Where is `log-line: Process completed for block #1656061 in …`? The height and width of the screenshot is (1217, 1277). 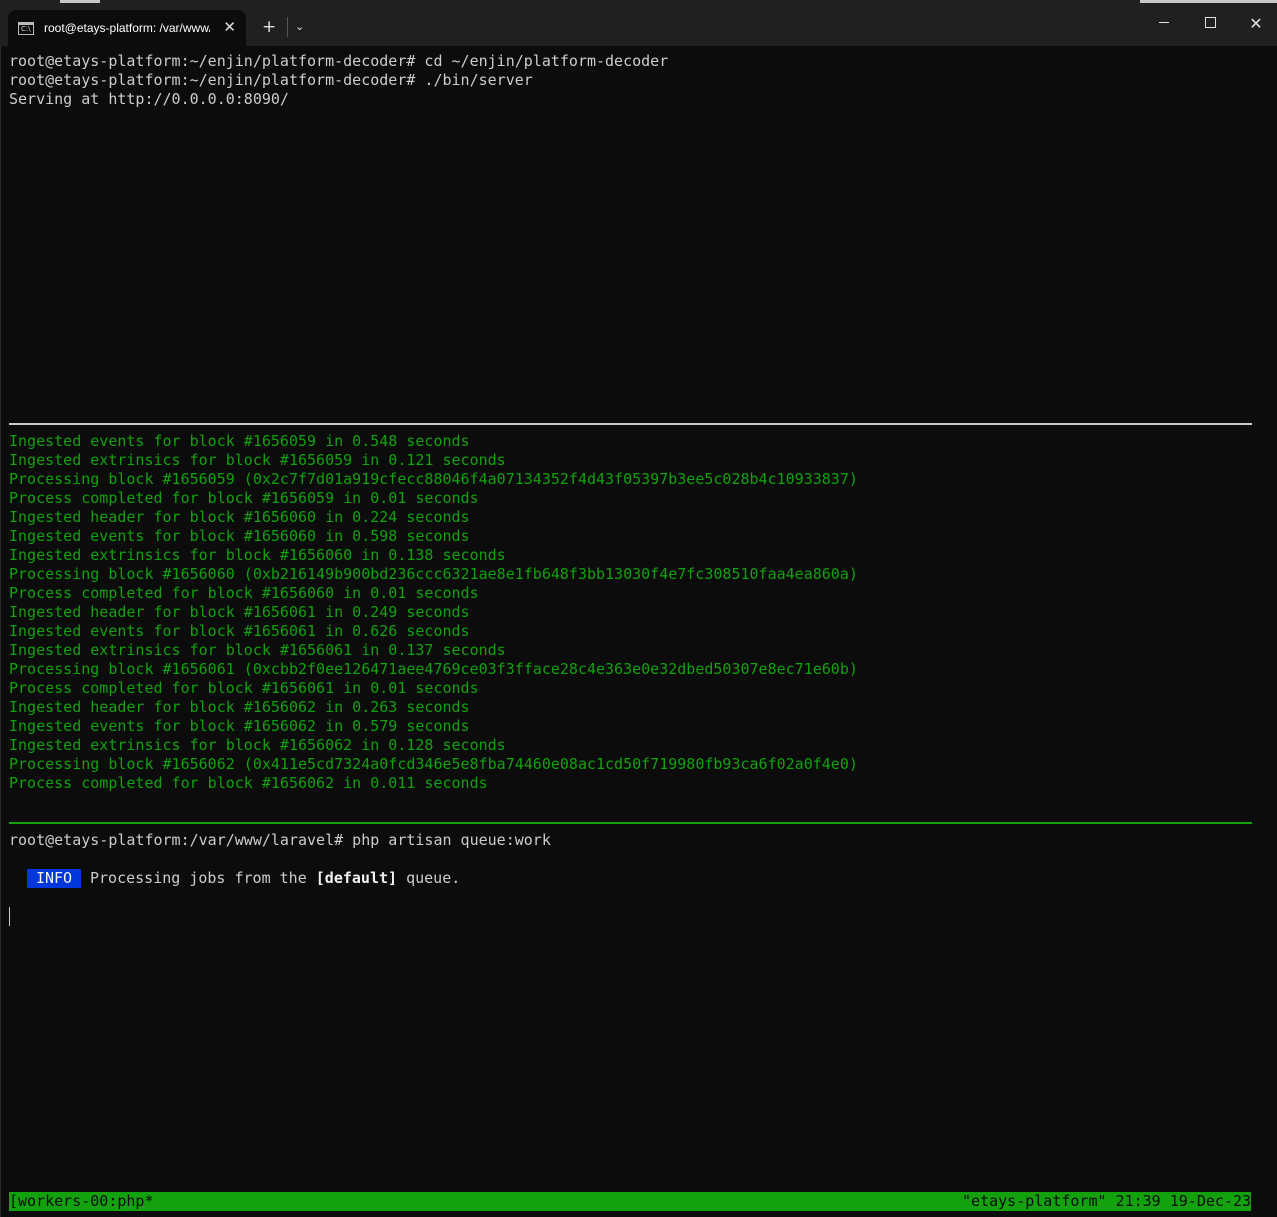
log-line: Process completed for block #1656061 in … is located at coordinates (244, 688).